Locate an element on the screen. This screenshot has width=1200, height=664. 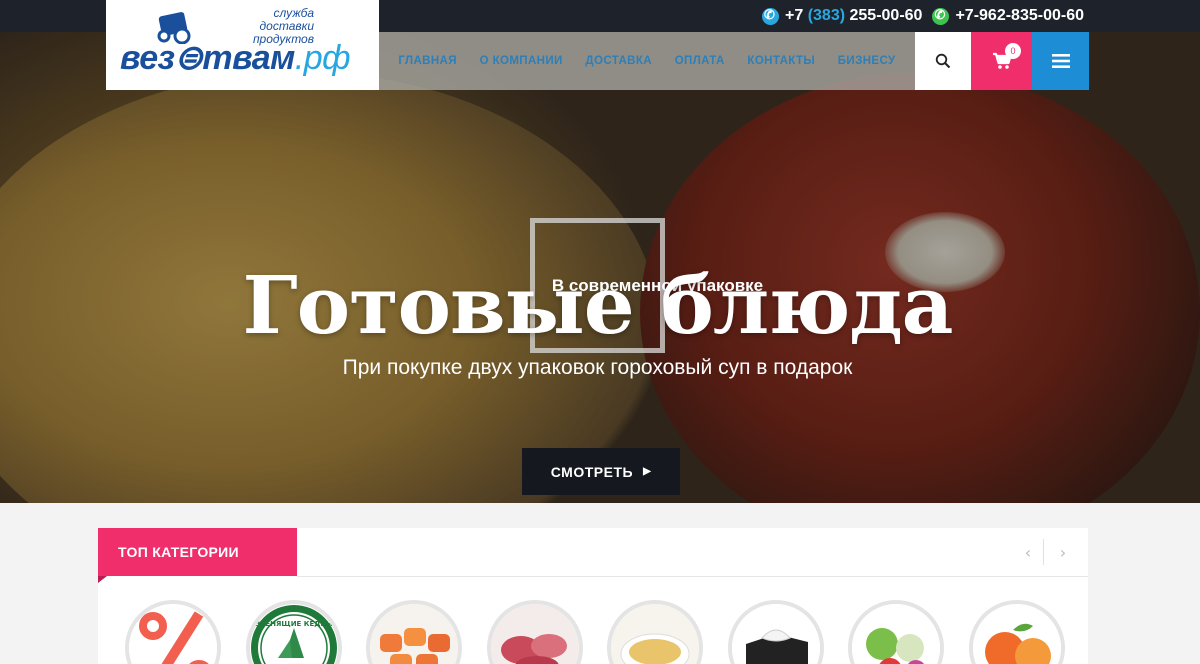
top-categories-heading: ТОП КАТЕГОРИИ is located at coordinates (197, 555).